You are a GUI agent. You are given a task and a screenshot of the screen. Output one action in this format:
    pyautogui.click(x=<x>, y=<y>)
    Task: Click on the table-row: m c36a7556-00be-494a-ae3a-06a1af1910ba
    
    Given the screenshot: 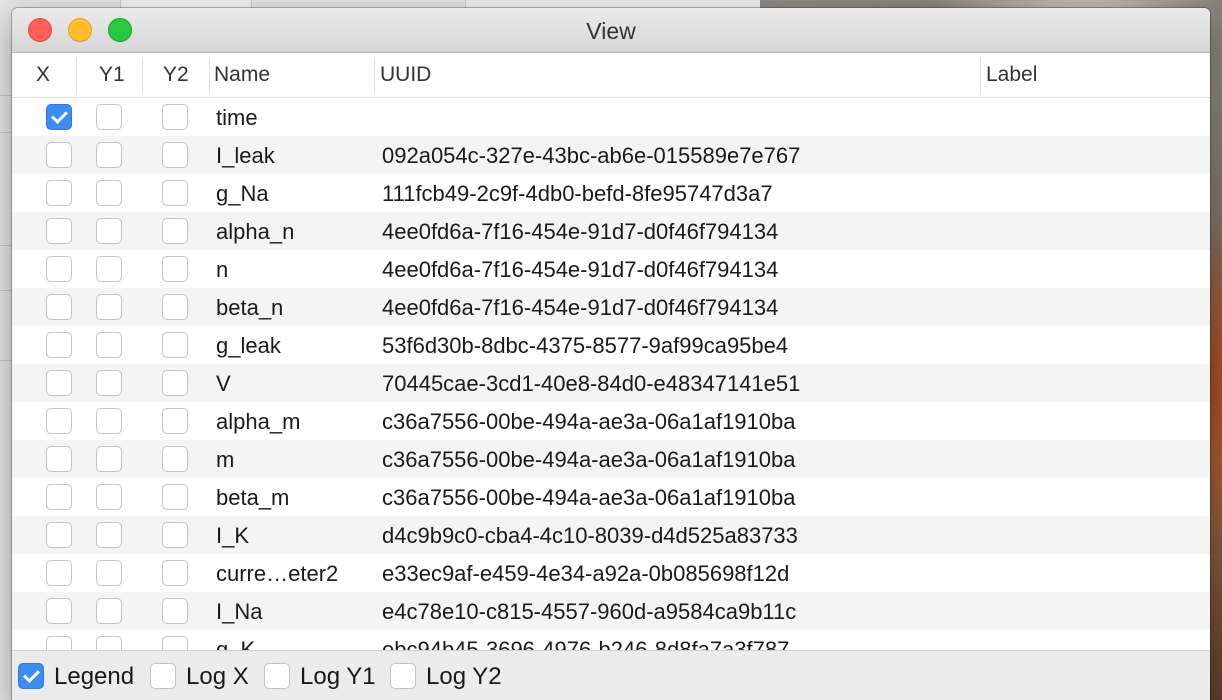 What is the action you would take?
    pyautogui.click(x=611, y=459)
    